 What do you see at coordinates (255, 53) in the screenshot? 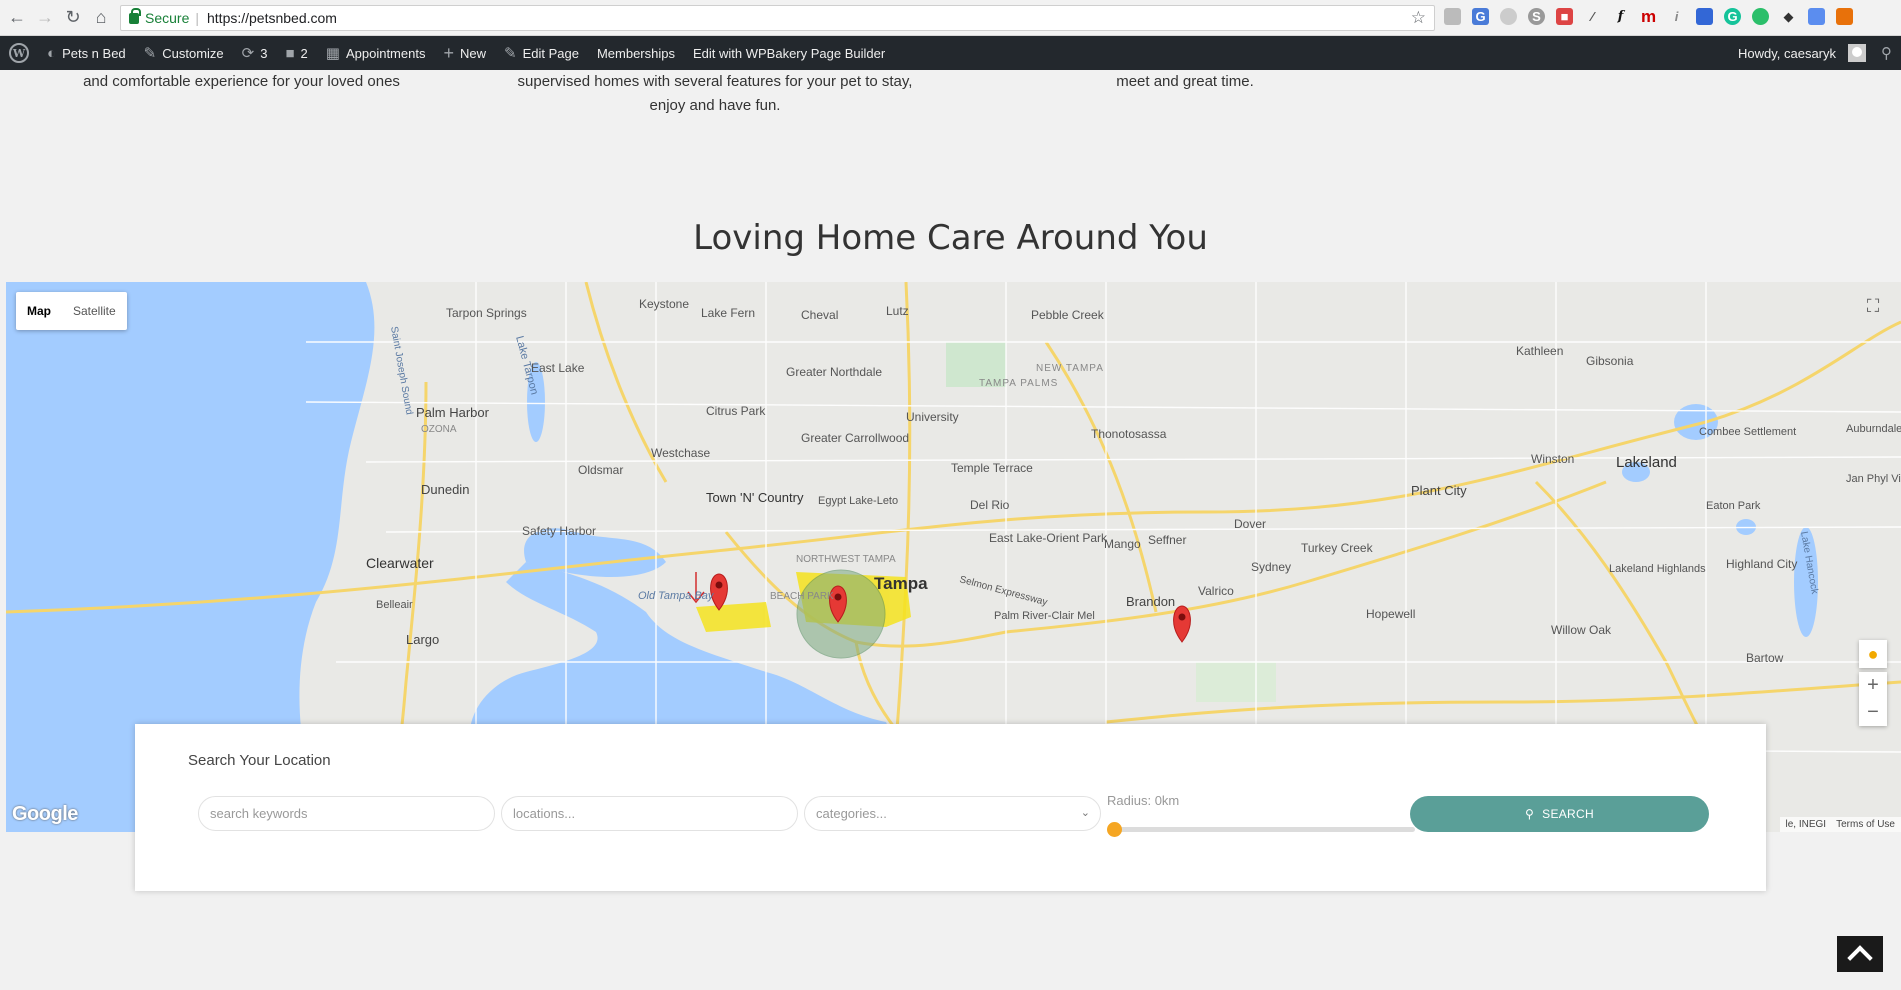
I see `wp-updates: ⟳ 3` at bounding box center [255, 53].